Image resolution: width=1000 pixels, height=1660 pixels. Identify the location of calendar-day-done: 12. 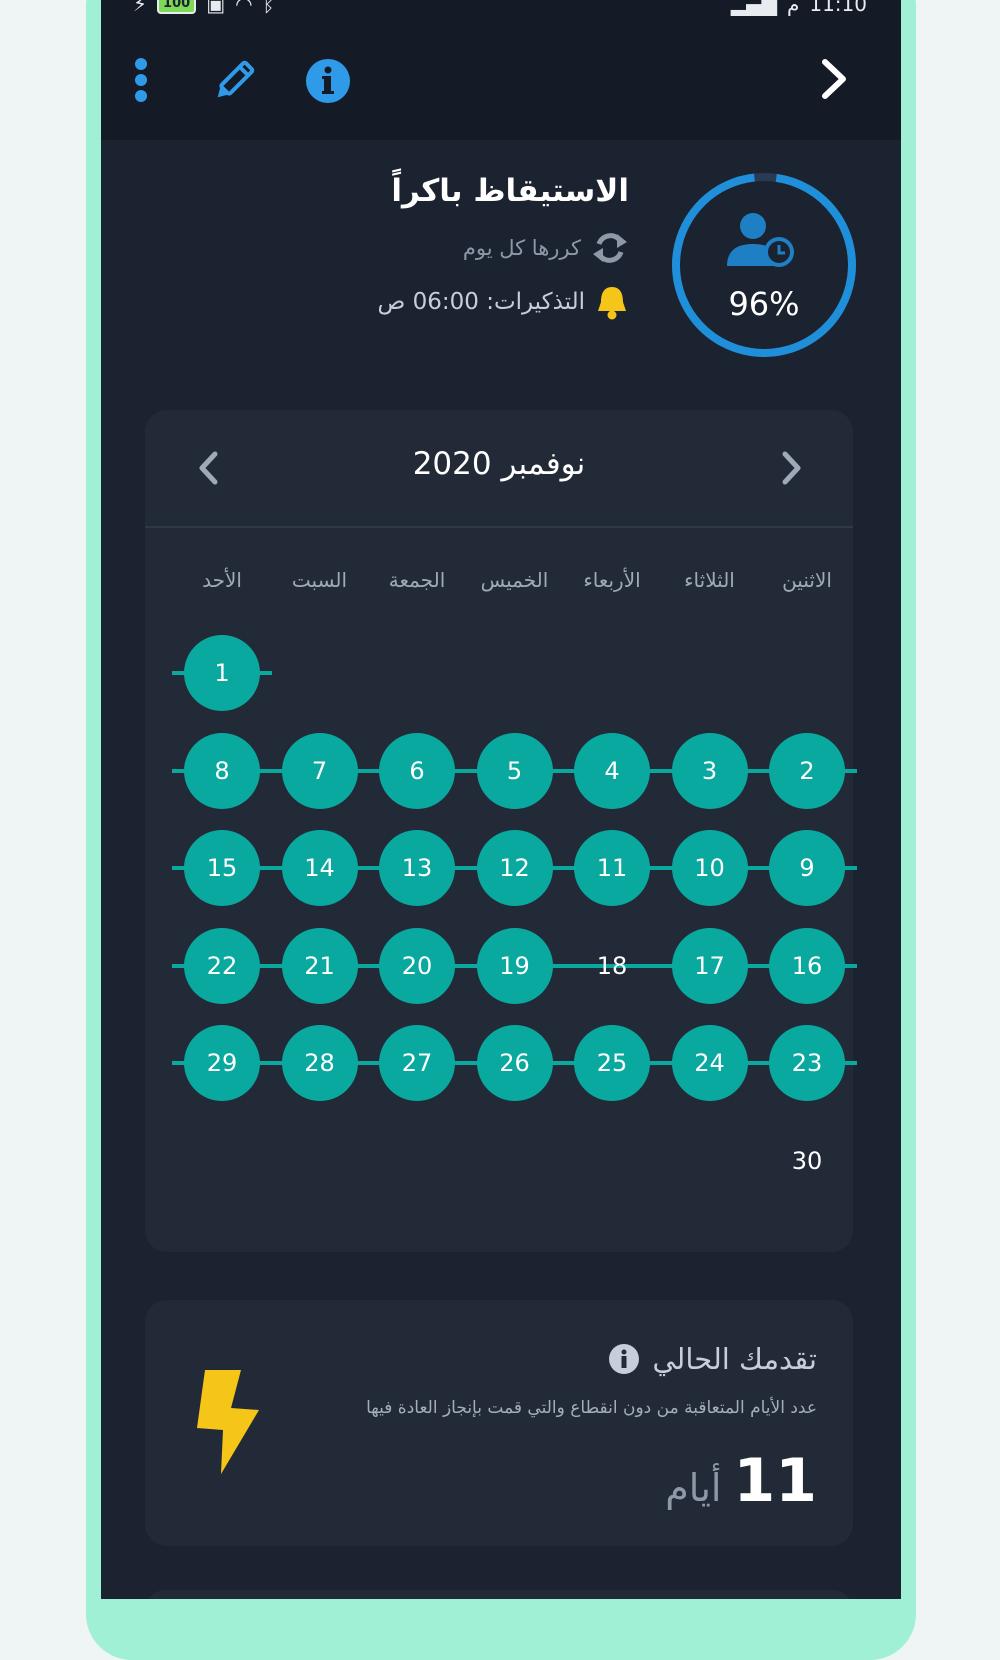
(514, 868).